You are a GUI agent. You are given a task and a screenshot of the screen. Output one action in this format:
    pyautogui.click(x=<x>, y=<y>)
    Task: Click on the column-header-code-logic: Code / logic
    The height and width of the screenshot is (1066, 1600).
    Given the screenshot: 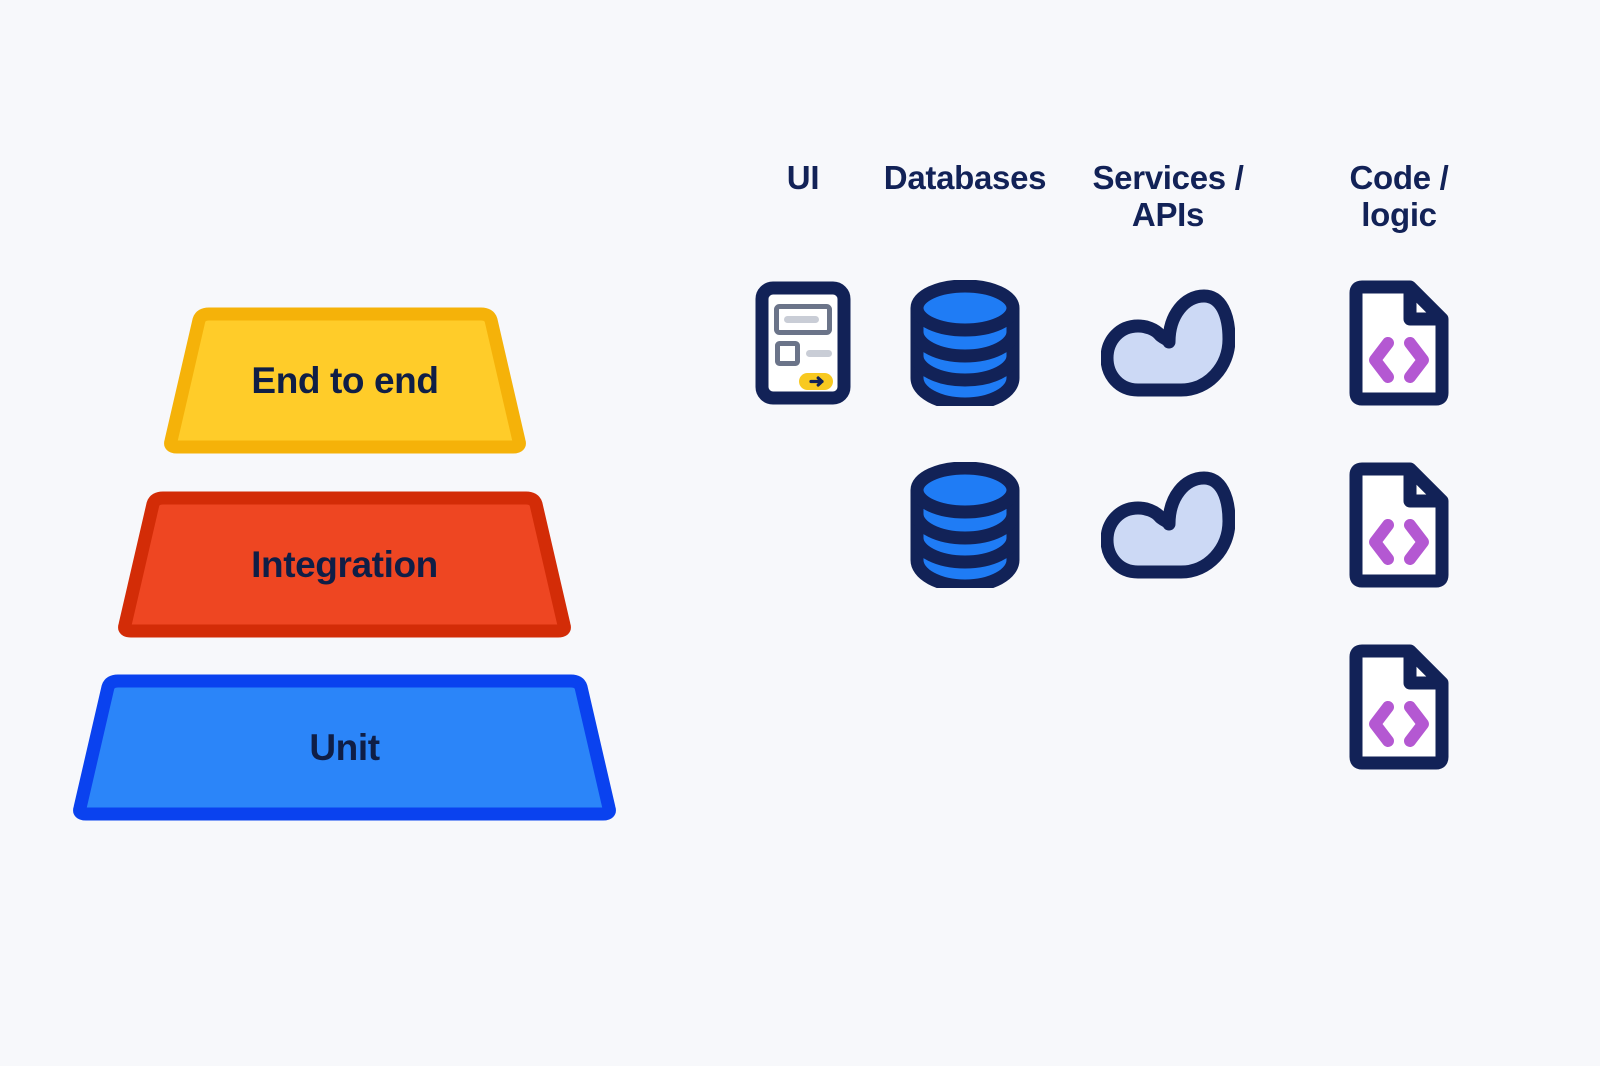 What is the action you would take?
    pyautogui.click(x=1399, y=205)
    